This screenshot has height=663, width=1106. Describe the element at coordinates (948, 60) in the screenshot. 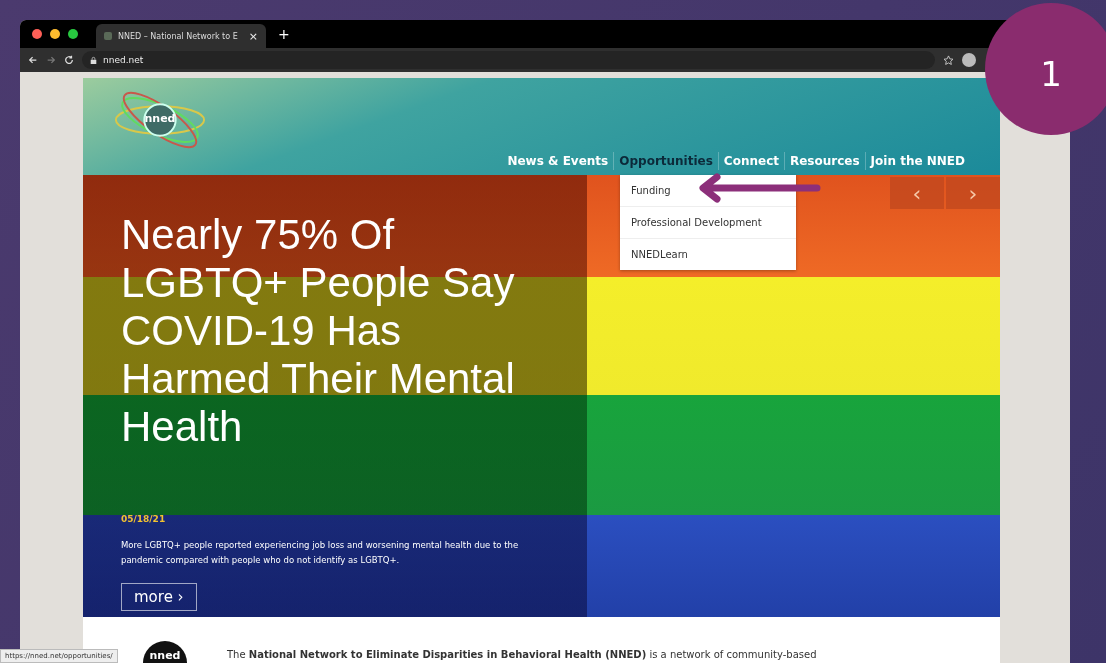

I see `bookmark-star-icon` at that location.